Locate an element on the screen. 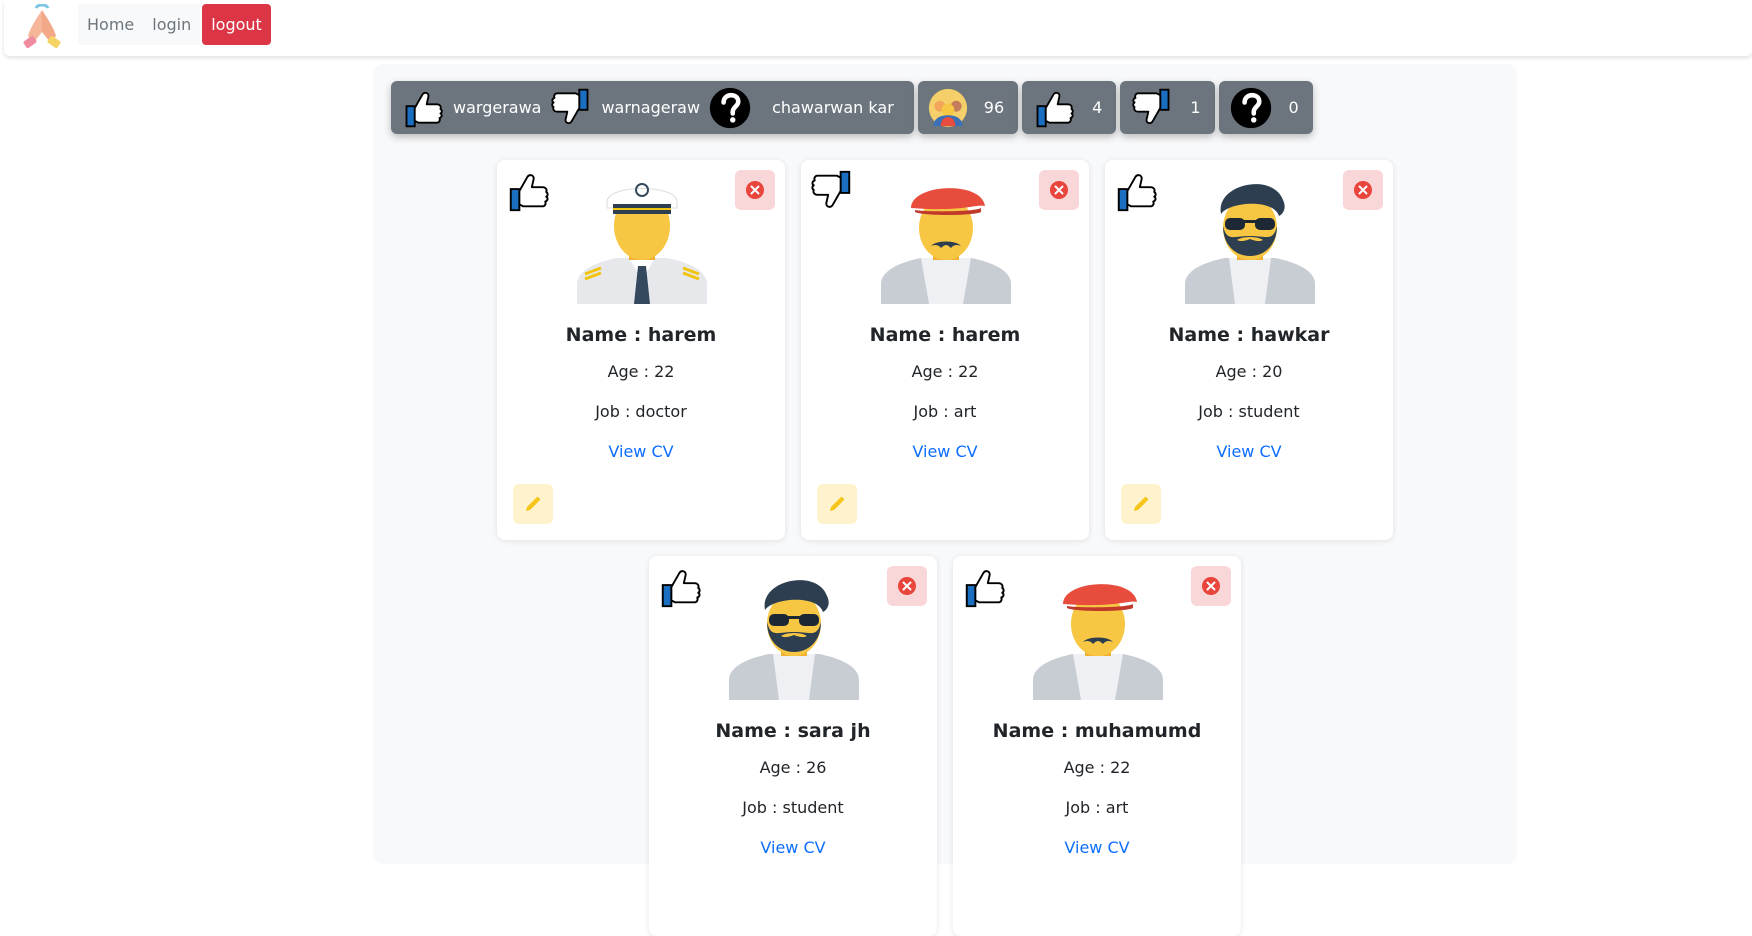 This screenshot has width=1752, height=936. legend-unknown-label: chawarwan kar is located at coordinates (833, 107).